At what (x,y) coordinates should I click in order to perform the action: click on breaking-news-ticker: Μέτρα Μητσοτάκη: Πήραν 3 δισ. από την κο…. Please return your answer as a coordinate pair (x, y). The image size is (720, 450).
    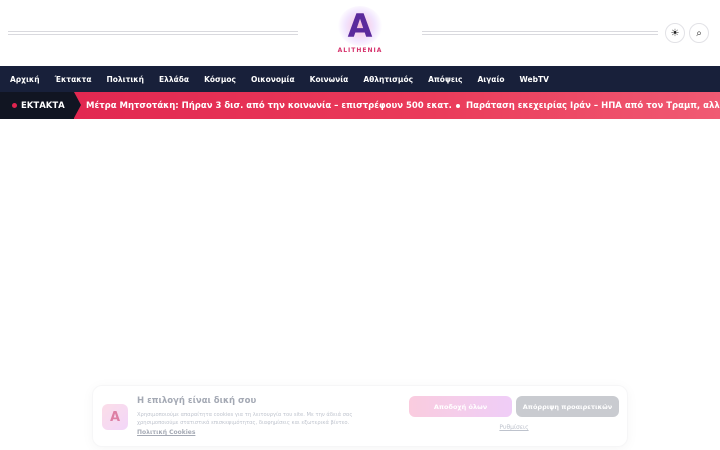
    Looking at the image, I should click on (360, 105).